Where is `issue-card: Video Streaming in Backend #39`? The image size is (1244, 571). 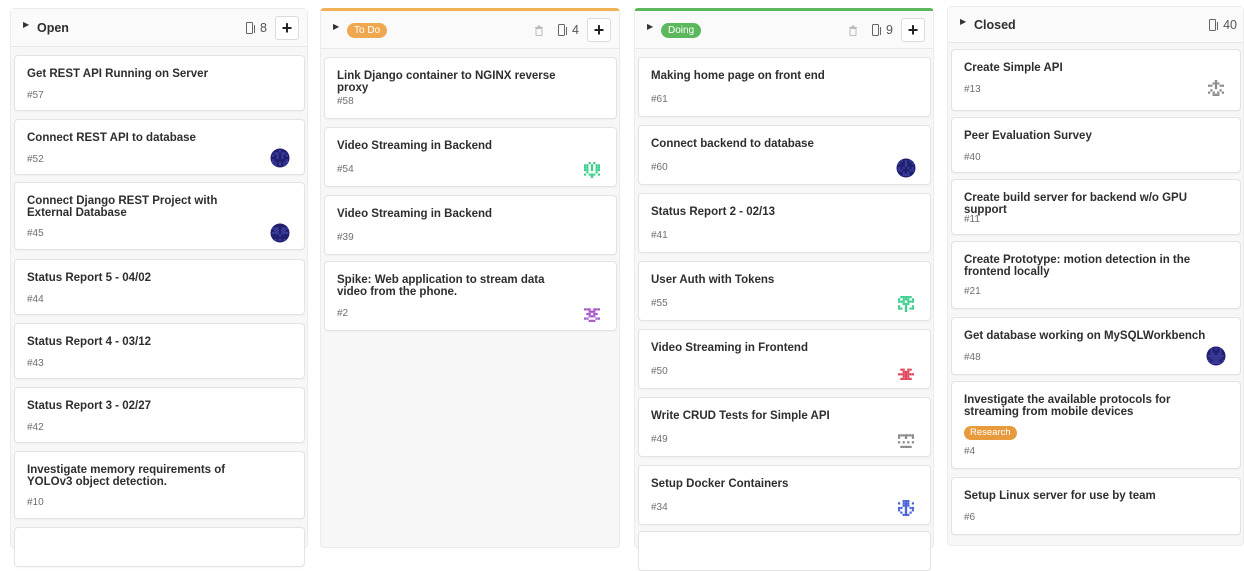
issue-card: Video Streaming in Backend #39 is located at coordinates (470, 225).